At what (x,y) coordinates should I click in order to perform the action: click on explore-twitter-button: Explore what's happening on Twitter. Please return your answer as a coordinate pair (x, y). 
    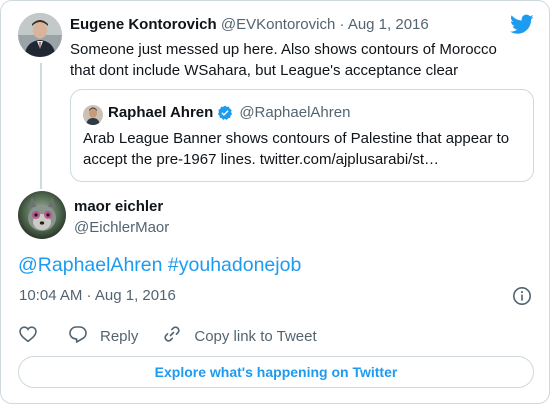
    Looking at the image, I should click on (276, 372).